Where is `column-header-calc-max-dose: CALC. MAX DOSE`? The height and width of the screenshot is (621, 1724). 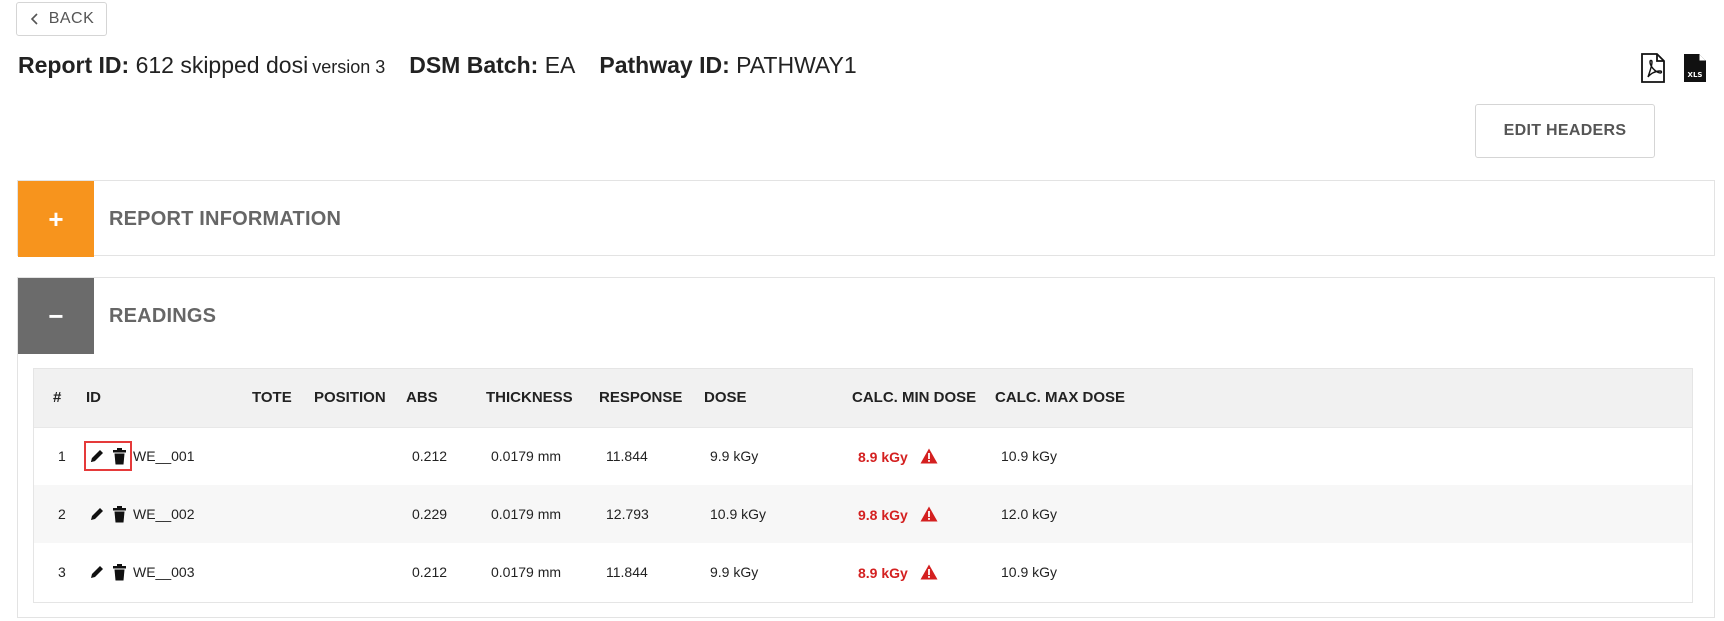 column-header-calc-max-dose: CALC. MAX DOSE is located at coordinates (1343, 398).